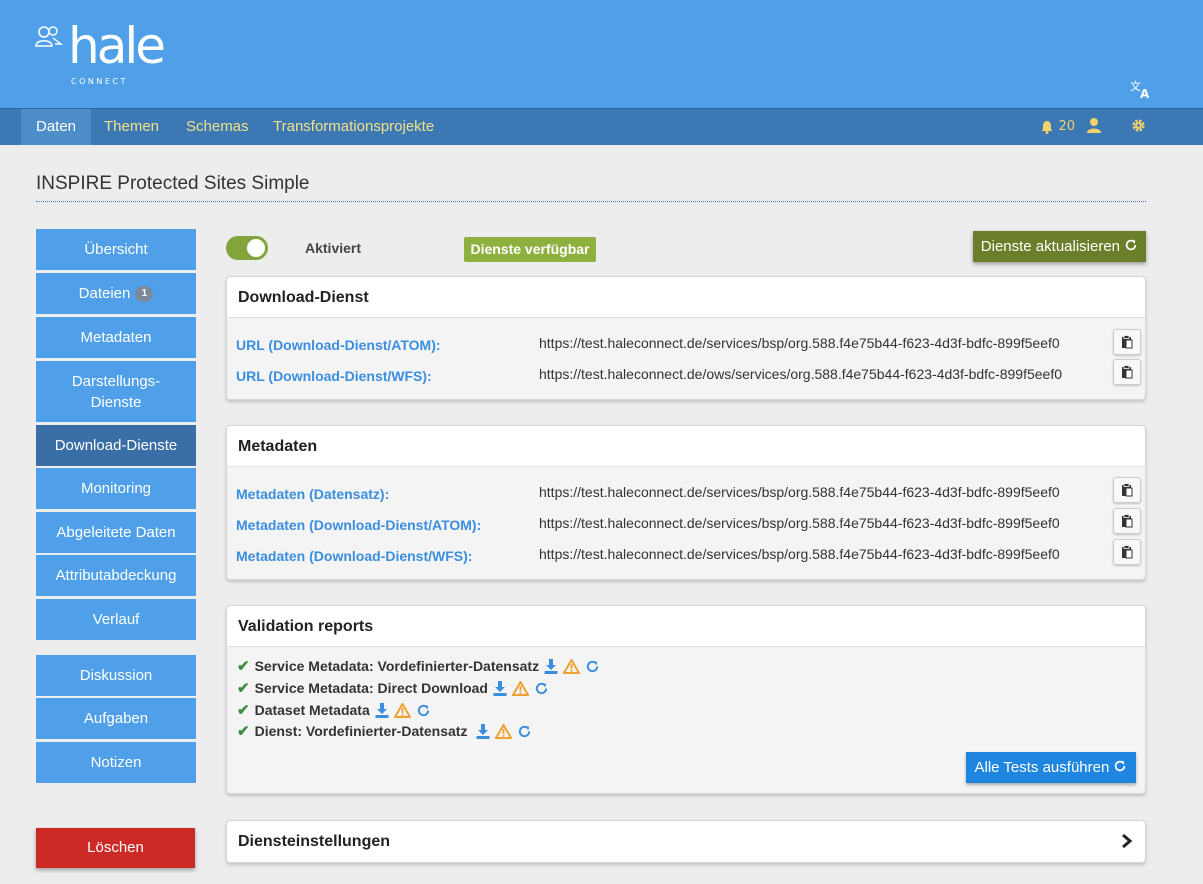 The image size is (1203, 884). What do you see at coordinates (686, 626) in the screenshot?
I see `panel-title: Validation reports` at bounding box center [686, 626].